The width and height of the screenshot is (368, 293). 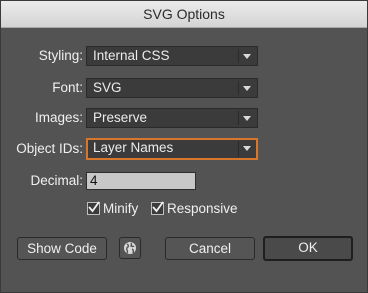 What do you see at coordinates (121, 208) in the screenshot?
I see `minify-label: Minify` at bounding box center [121, 208].